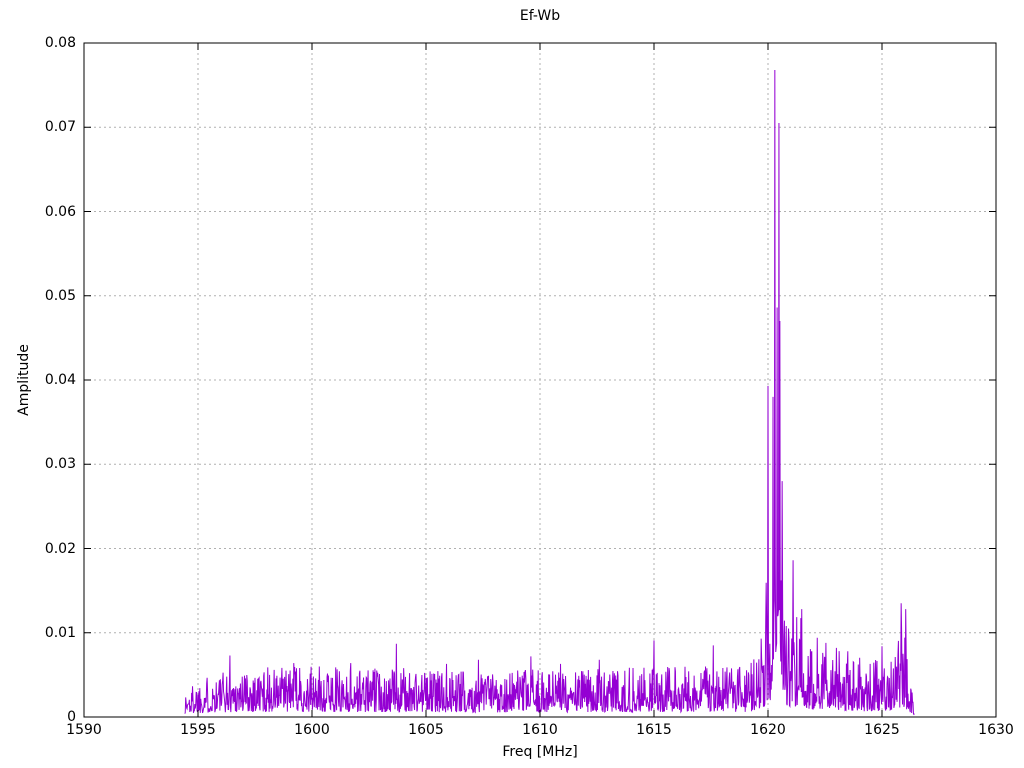 The width and height of the screenshot is (1024, 768). I want to click on x-tick-label-1625: 1625, so click(882, 730).